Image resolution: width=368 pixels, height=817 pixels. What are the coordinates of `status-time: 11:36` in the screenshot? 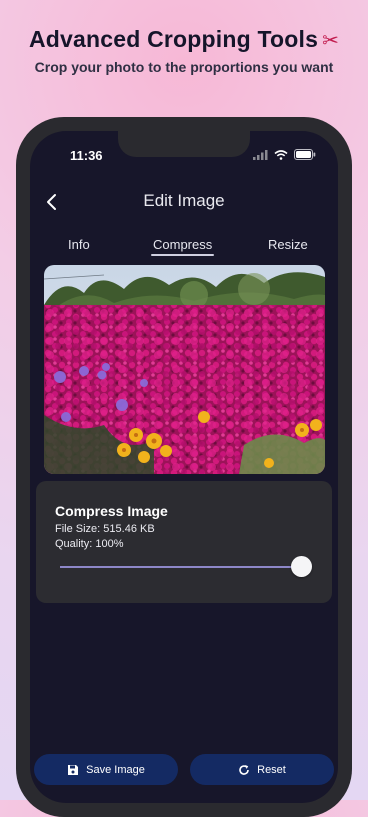 It's located at (86, 155).